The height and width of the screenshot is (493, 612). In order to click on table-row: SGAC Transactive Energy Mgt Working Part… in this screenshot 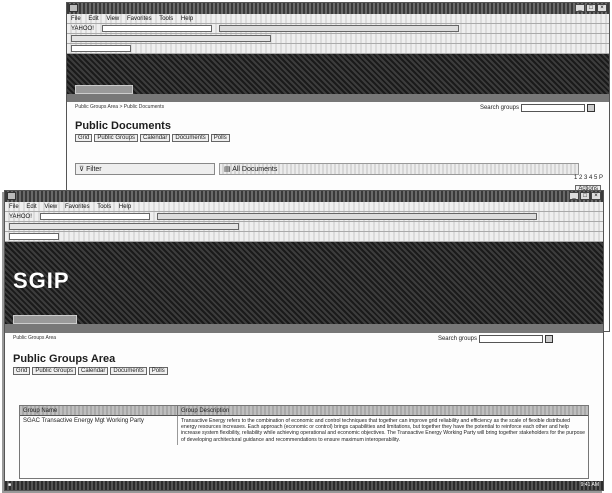, I will do `click(304, 430)`.